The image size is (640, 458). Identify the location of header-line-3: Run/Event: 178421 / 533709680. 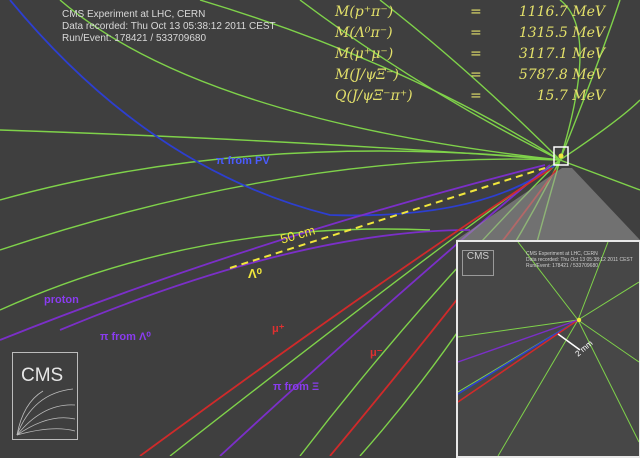
(134, 38).